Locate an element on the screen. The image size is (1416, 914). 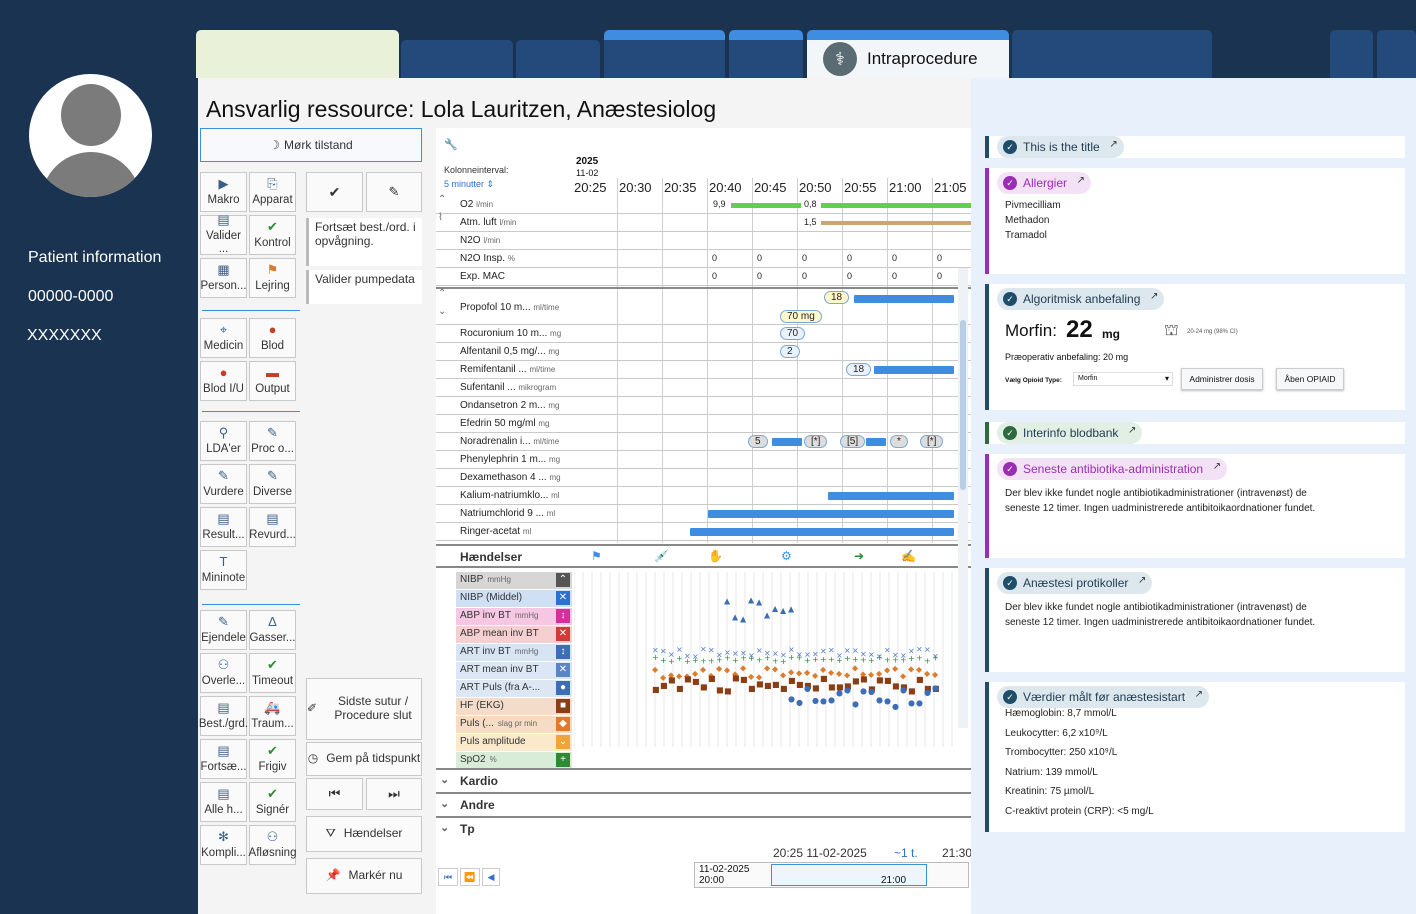
rewind-button: ⏪ is located at coordinates (470, 877).